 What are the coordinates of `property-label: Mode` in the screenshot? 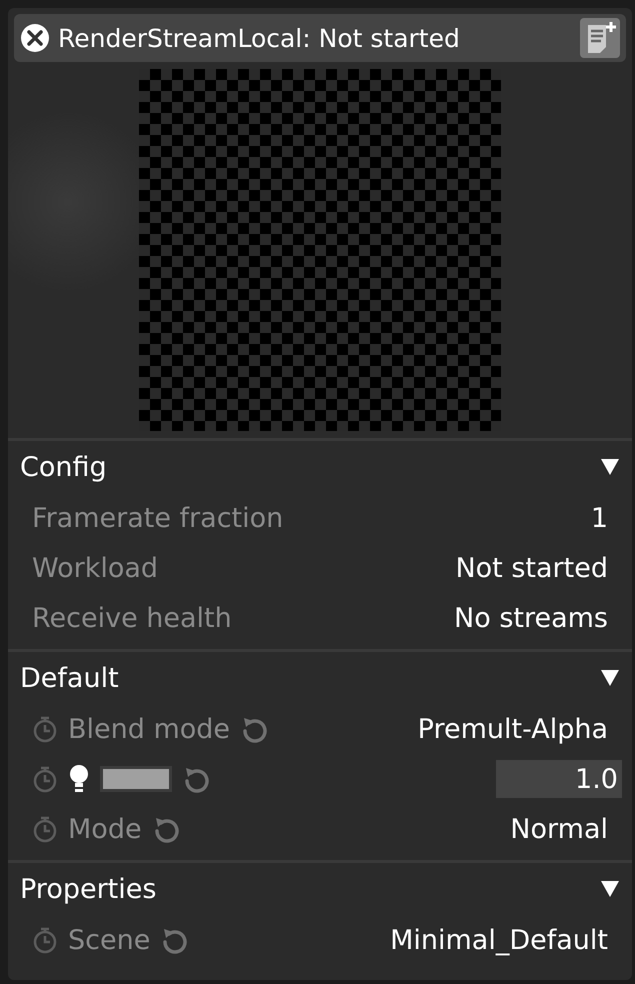 It's located at (105, 829).